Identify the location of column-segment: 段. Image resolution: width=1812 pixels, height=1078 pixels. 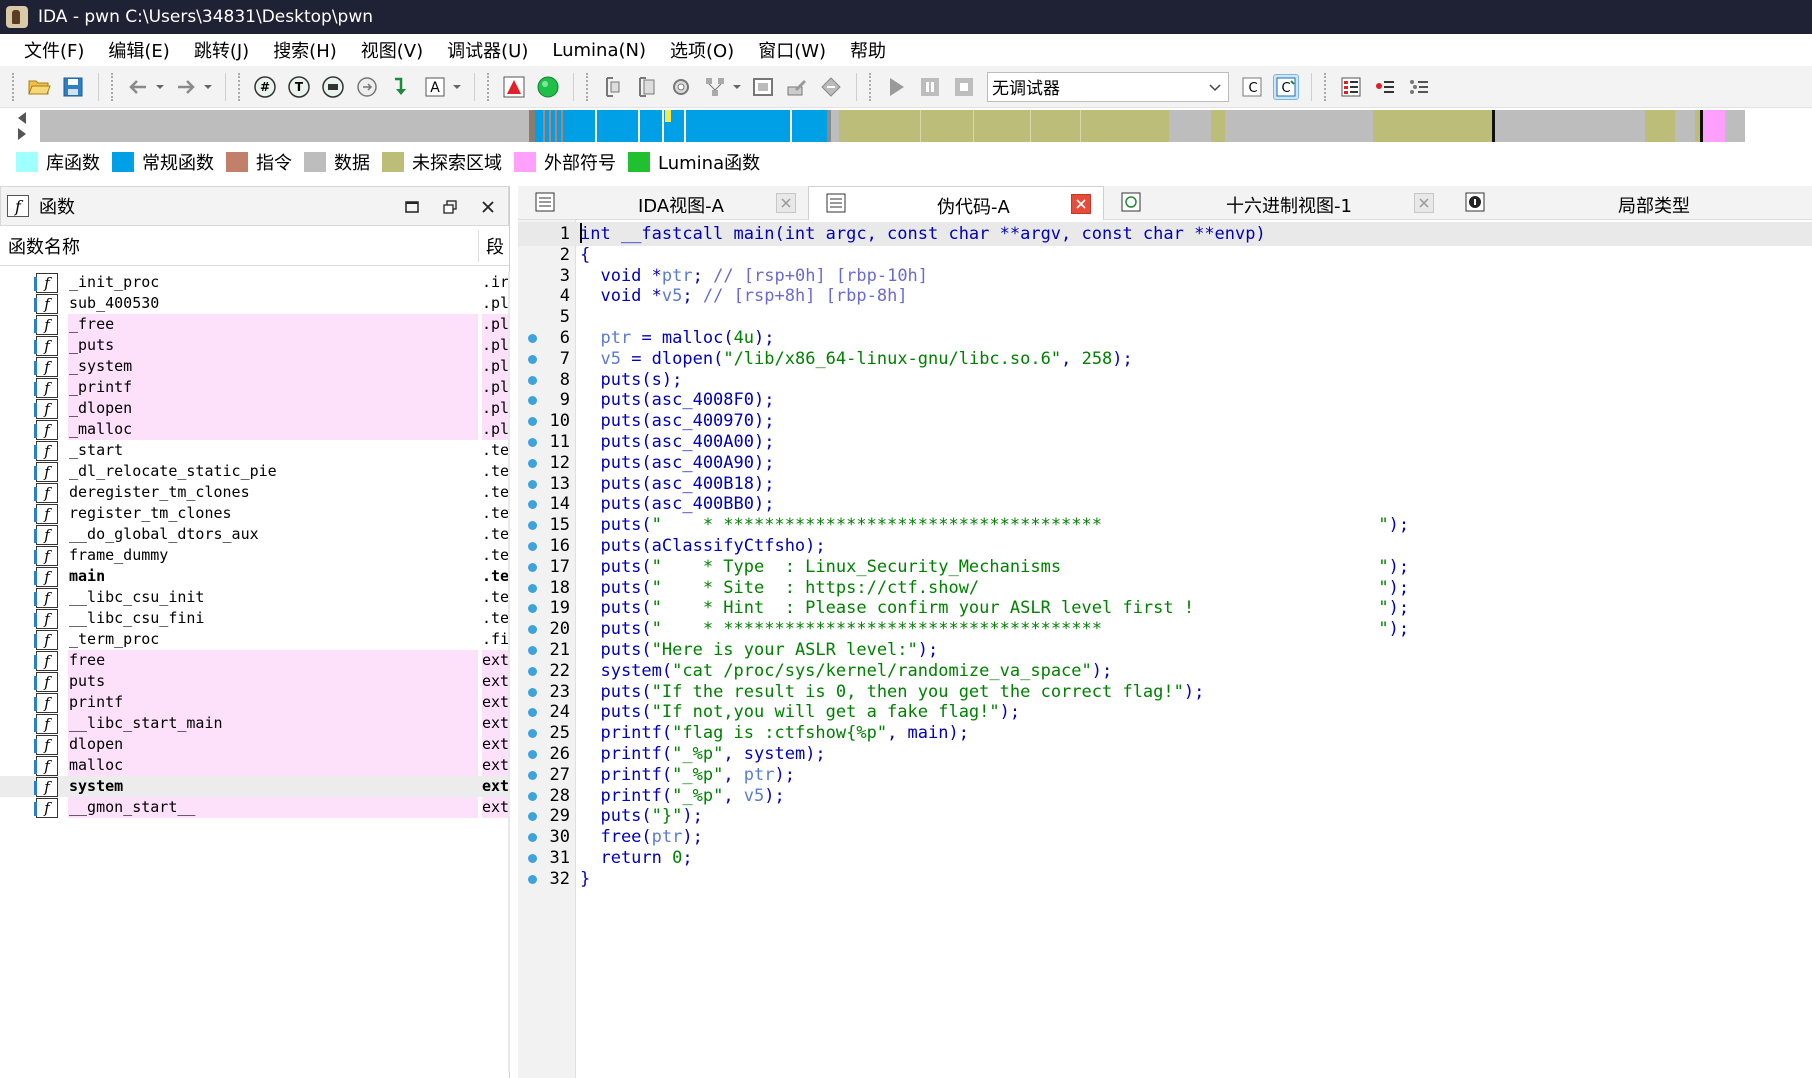
(495, 246).